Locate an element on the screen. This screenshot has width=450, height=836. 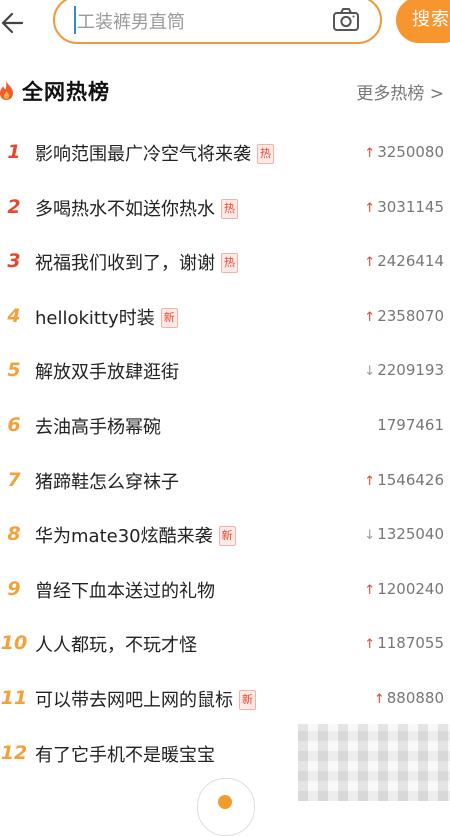
topic-title-text: 祝福我们收到了，谢谢 is located at coordinates (125, 264).